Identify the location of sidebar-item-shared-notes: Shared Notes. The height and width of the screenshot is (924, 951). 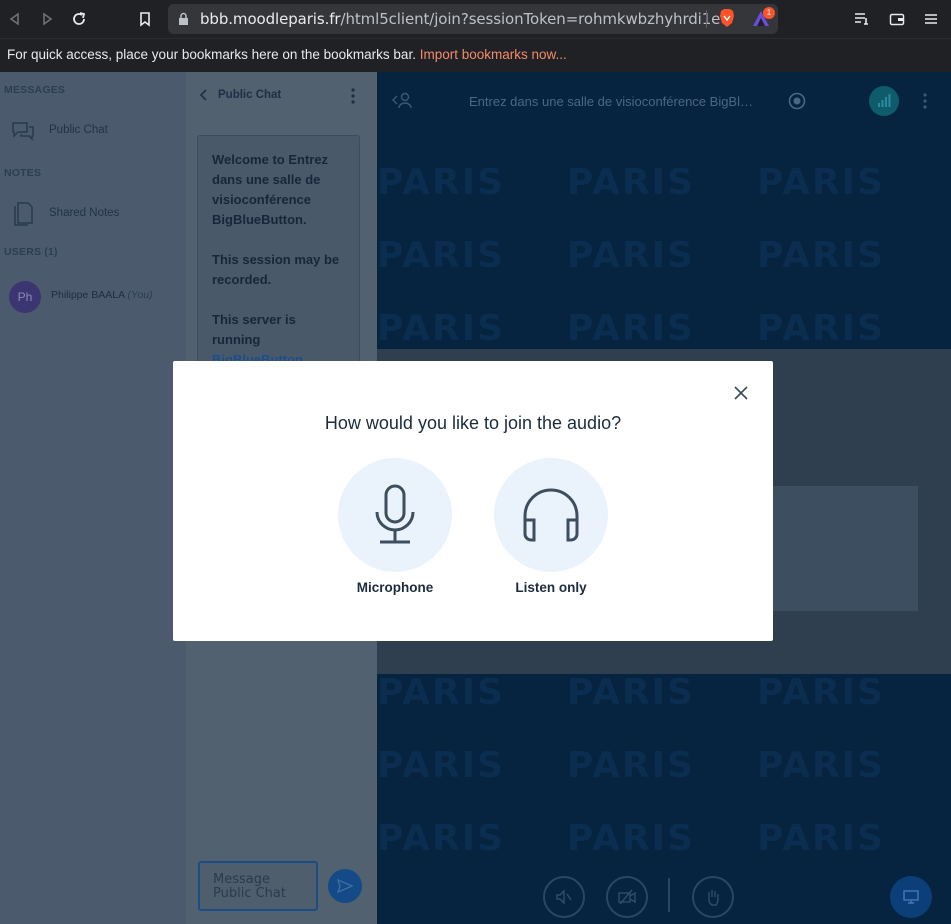
(93, 212).